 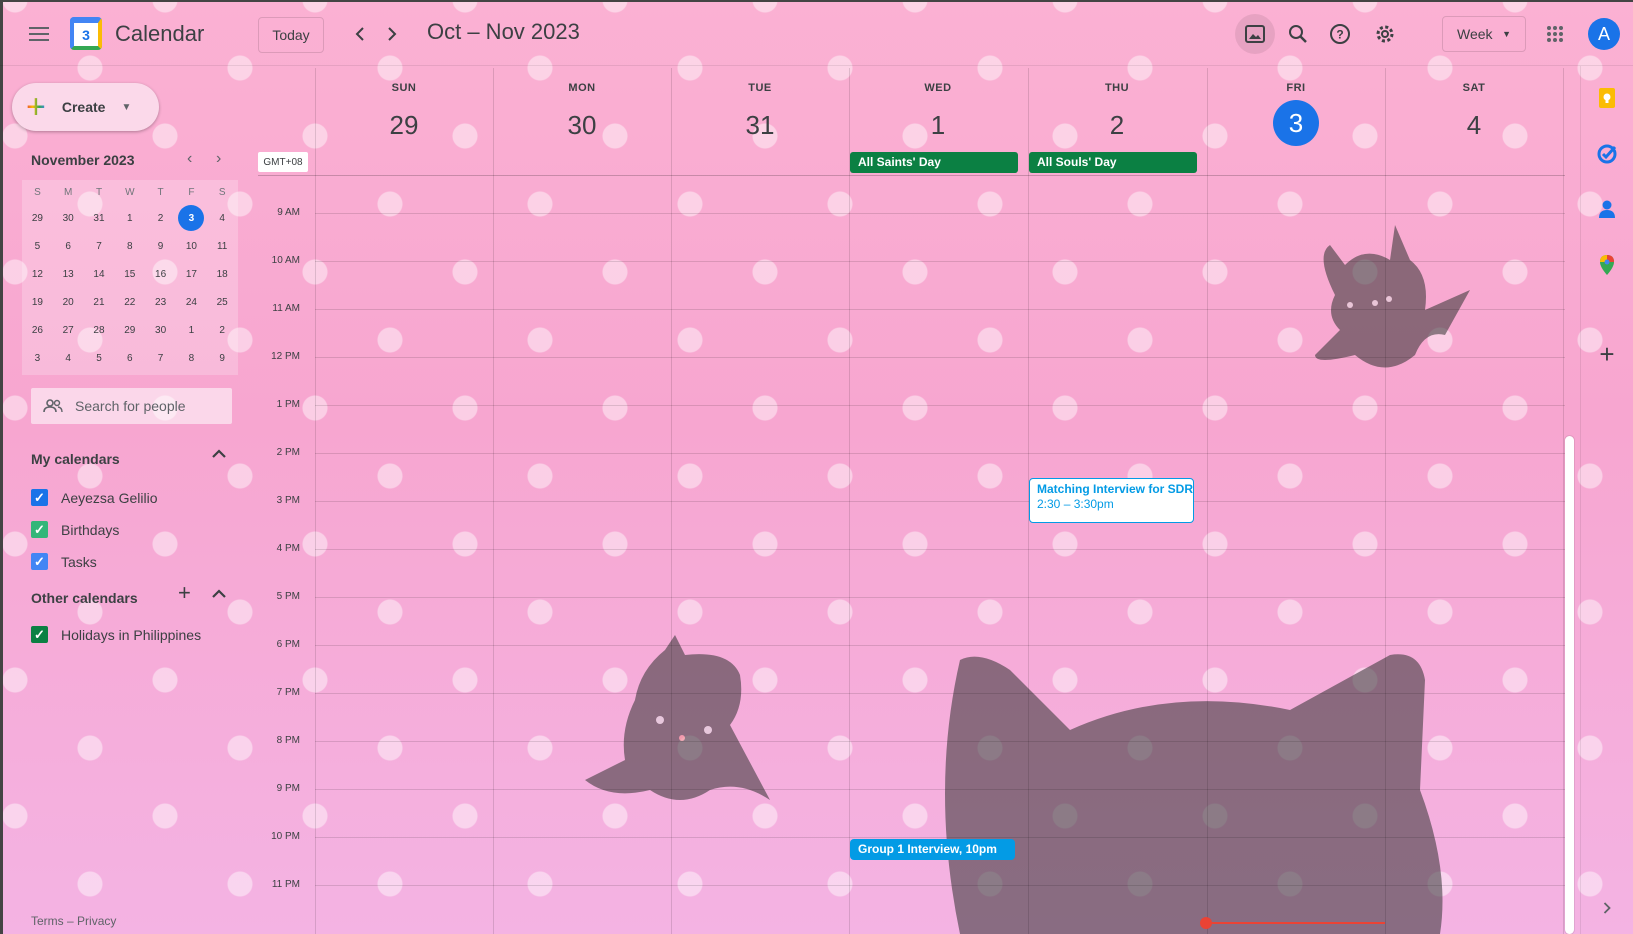 What do you see at coordinates (37, 274) in the screenshot?
I see `mini-calendar-day: 12` at bounding box center [37, 274].